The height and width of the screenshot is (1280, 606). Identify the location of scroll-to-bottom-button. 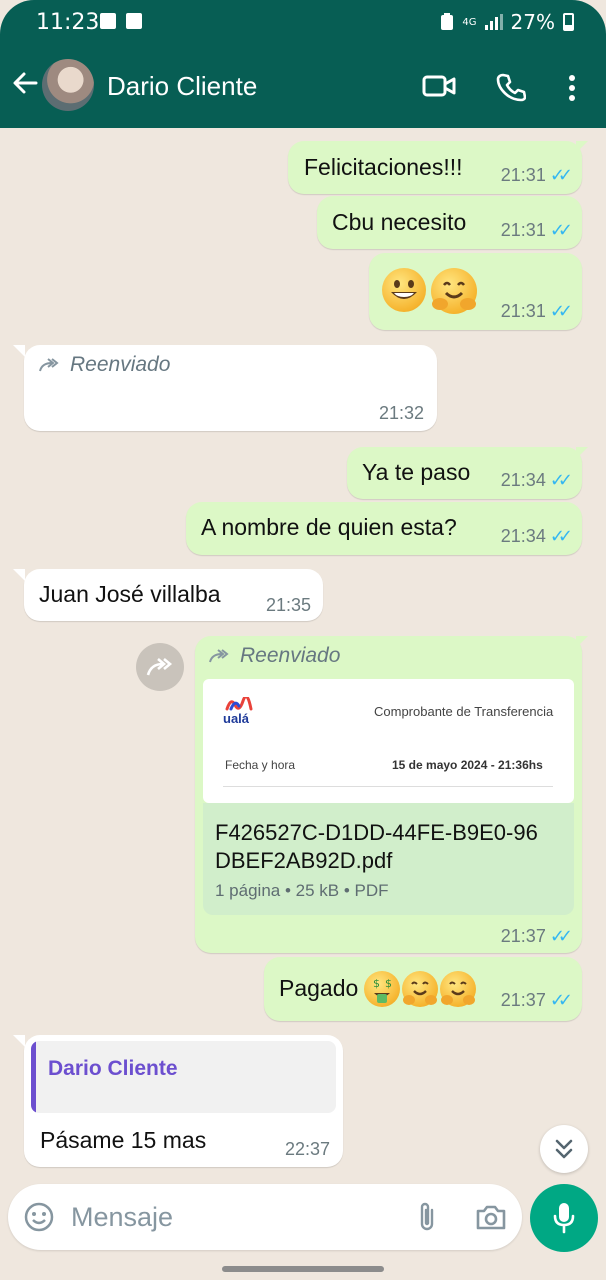
(564, 1149).